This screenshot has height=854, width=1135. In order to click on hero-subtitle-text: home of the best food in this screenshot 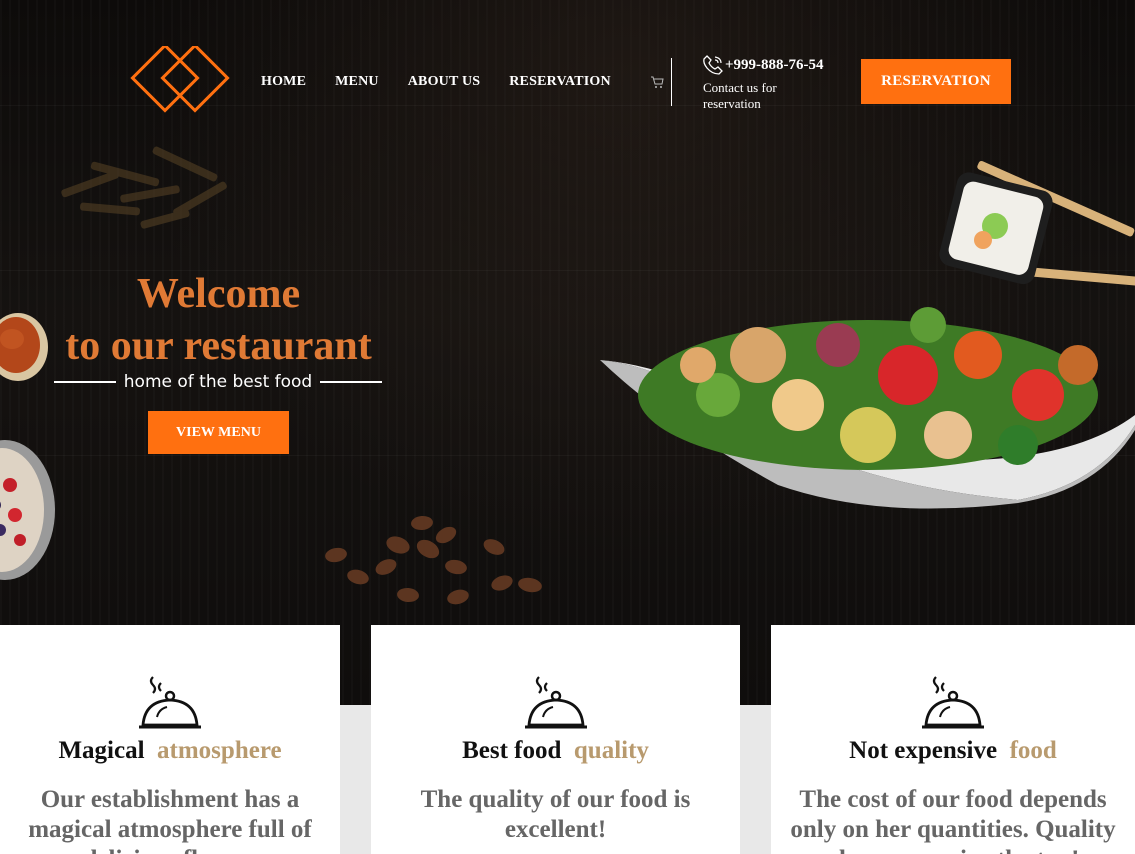, I will do `click(218, 382)`.